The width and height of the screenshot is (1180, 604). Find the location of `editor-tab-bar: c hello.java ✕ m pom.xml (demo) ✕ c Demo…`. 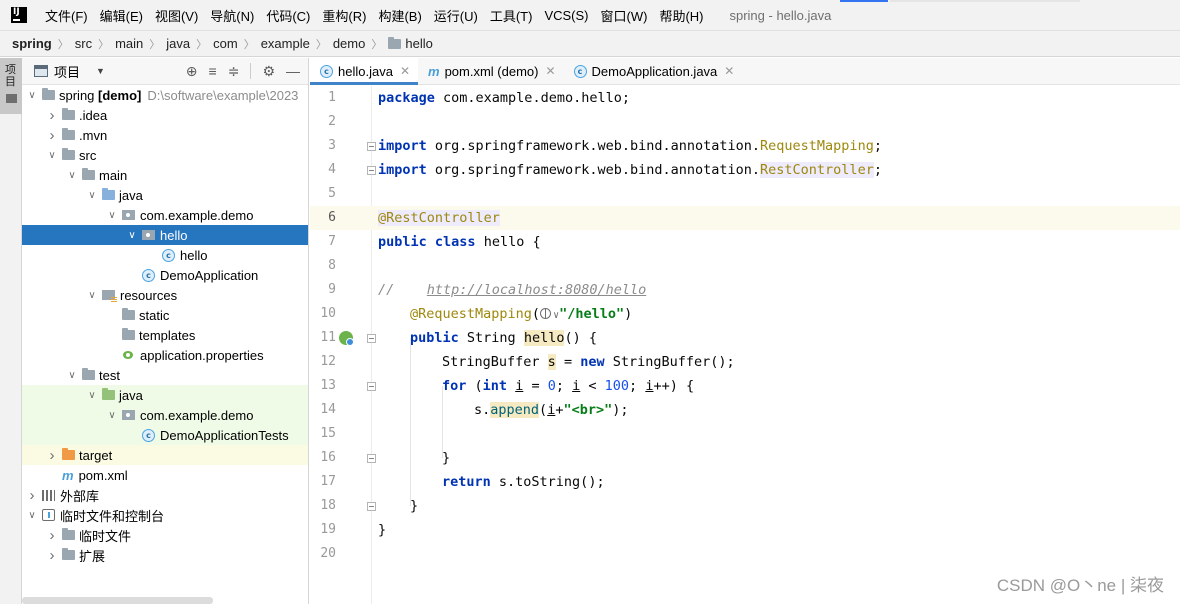

editor-tab-bar: c hello.java ✕ m pom.xml (demo) ✕ c Demo… is located at coordinates (745, 71).